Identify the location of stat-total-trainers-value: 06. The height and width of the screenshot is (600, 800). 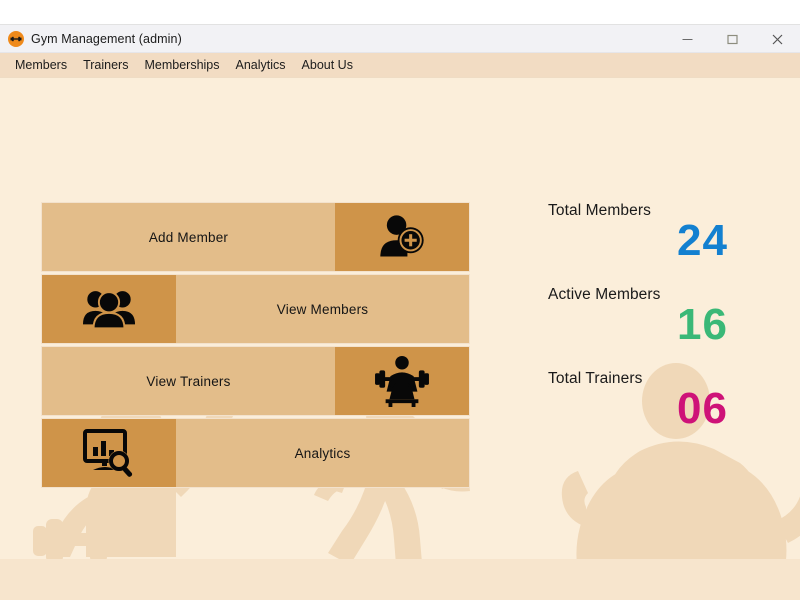
(702, 409).